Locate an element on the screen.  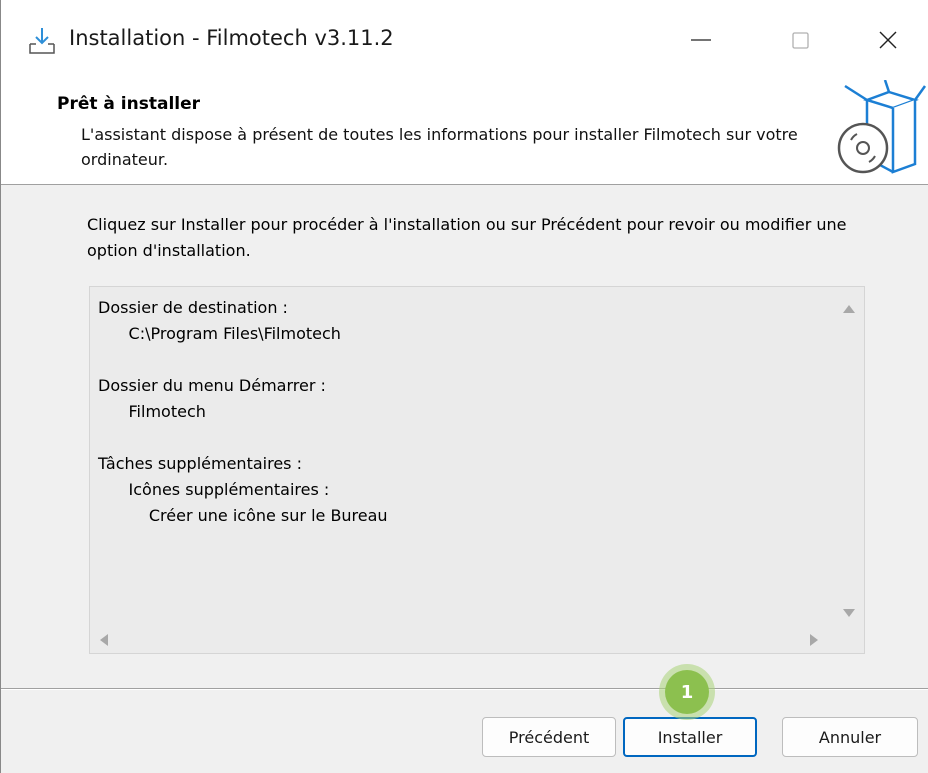
minimize-icon is located at coordinates (701, 40).